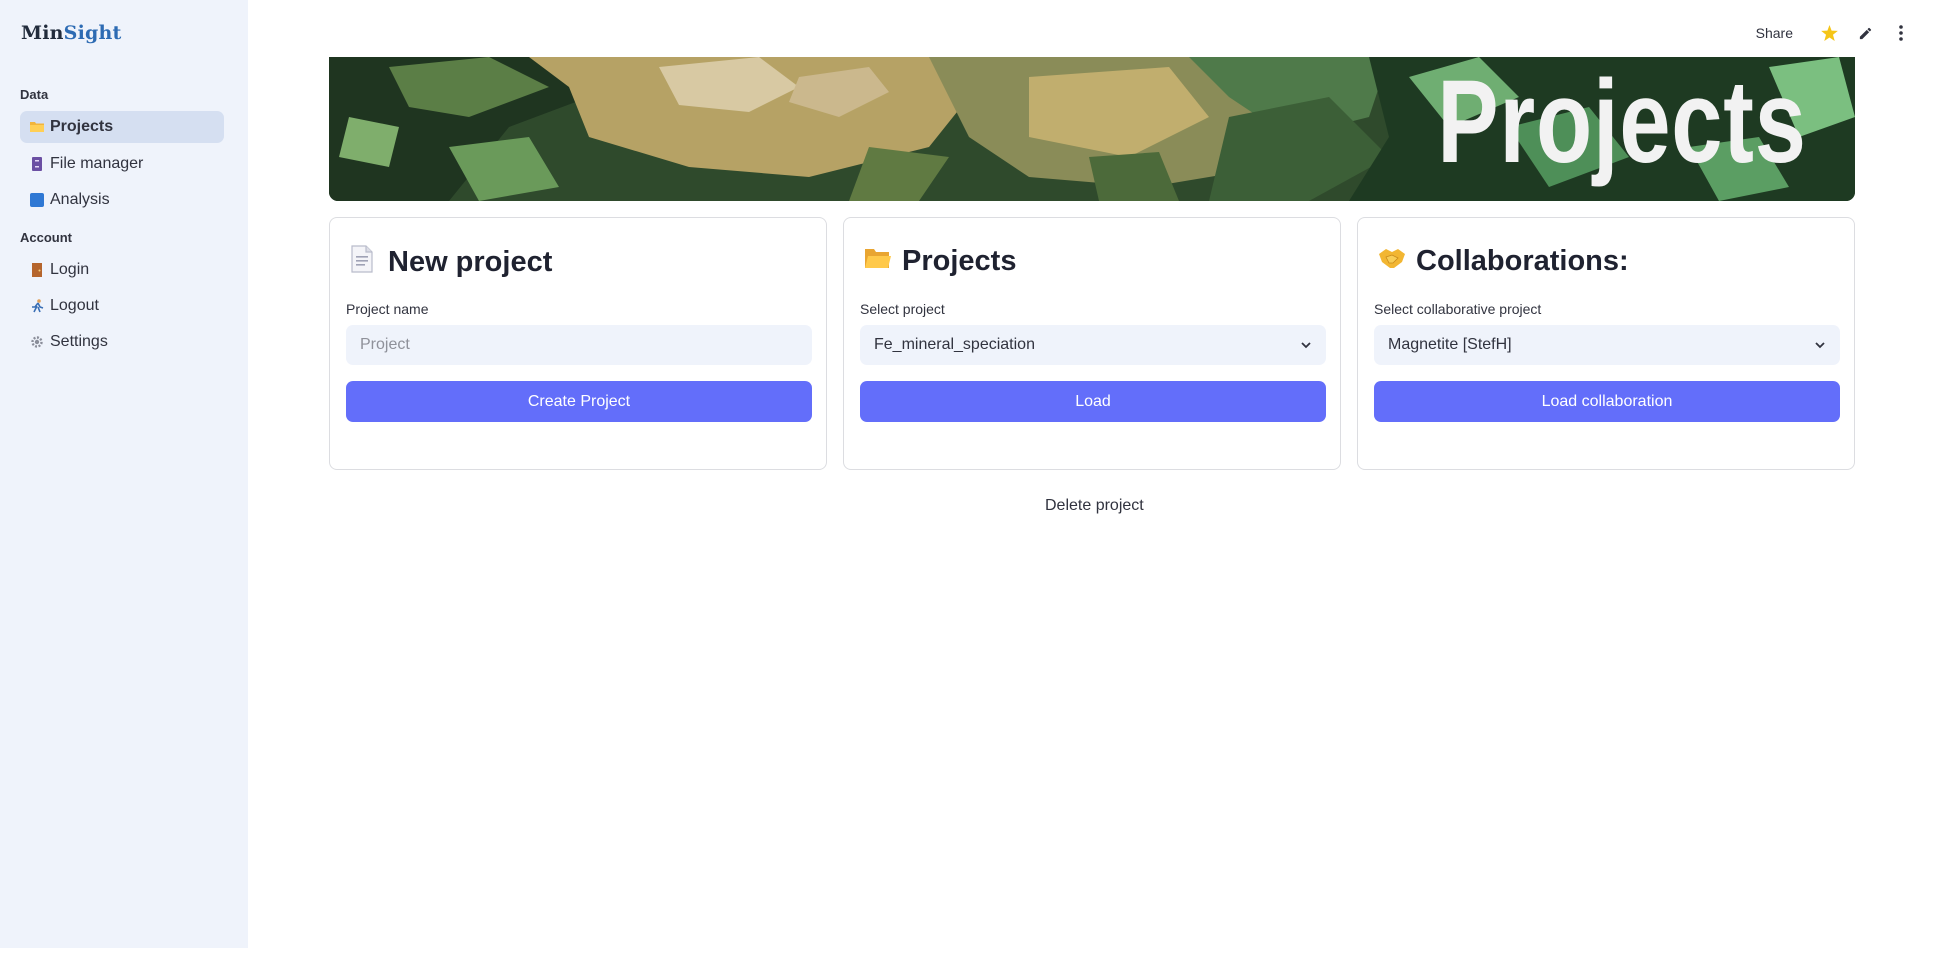 The width and height of the screenshot is (1939, 979). I want to click on sidebar-item-label: Settings, so click(79, 341).